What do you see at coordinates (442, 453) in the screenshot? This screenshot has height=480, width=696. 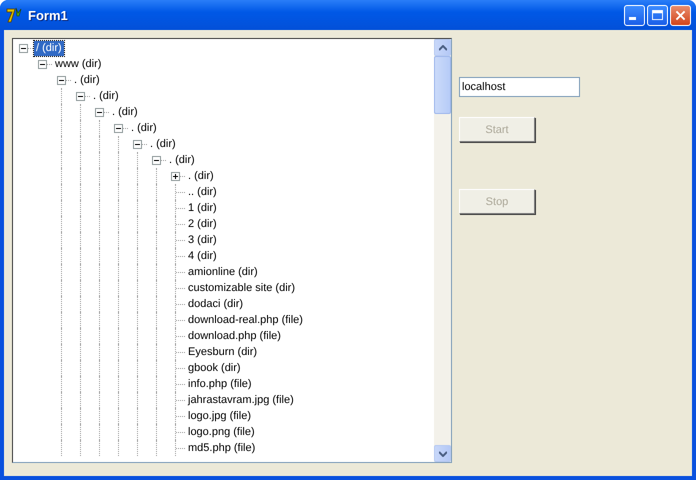 I see `scroll-down-button` at bounding box center [442, 453].